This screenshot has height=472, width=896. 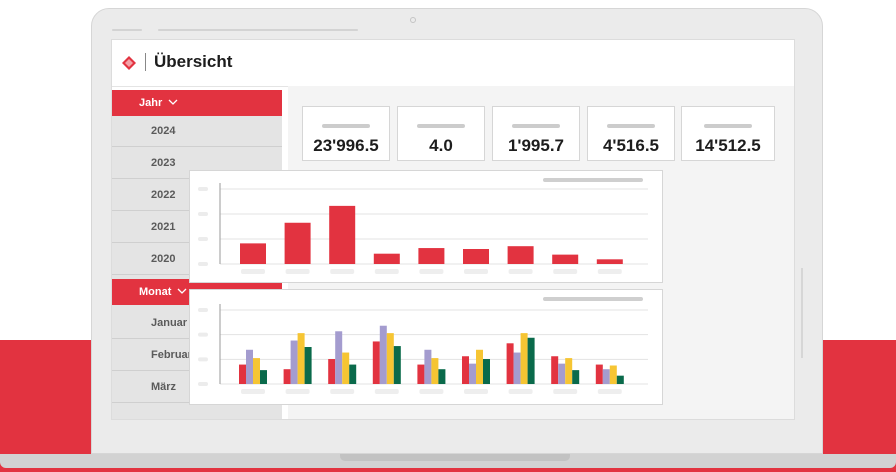 I want to click on camera-icon, so click(x=413, y=20).